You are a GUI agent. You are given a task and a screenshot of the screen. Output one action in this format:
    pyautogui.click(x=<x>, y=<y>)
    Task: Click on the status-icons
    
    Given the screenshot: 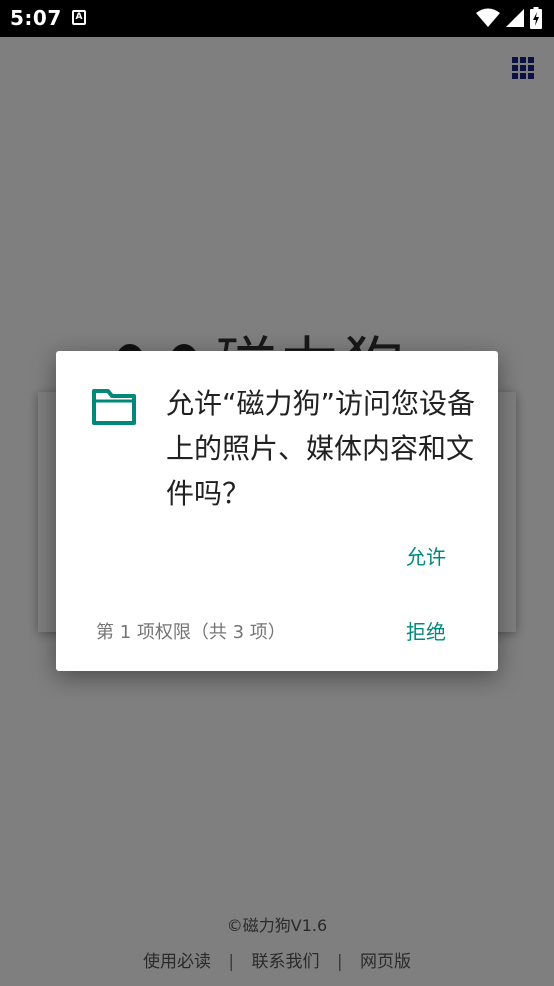 What is the action you would take?
    pyautogui.click(x=509, y=18)
    